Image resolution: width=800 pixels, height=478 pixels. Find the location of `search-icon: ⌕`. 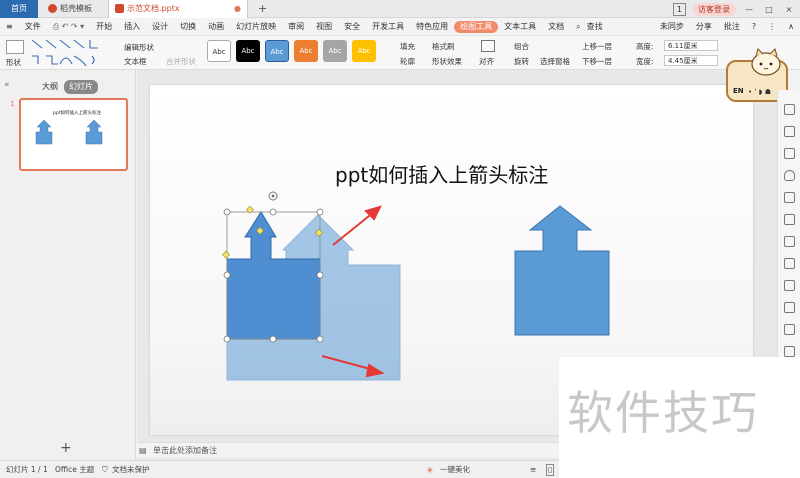

search-icon: ⌕ is located at coordinates (578, 27).